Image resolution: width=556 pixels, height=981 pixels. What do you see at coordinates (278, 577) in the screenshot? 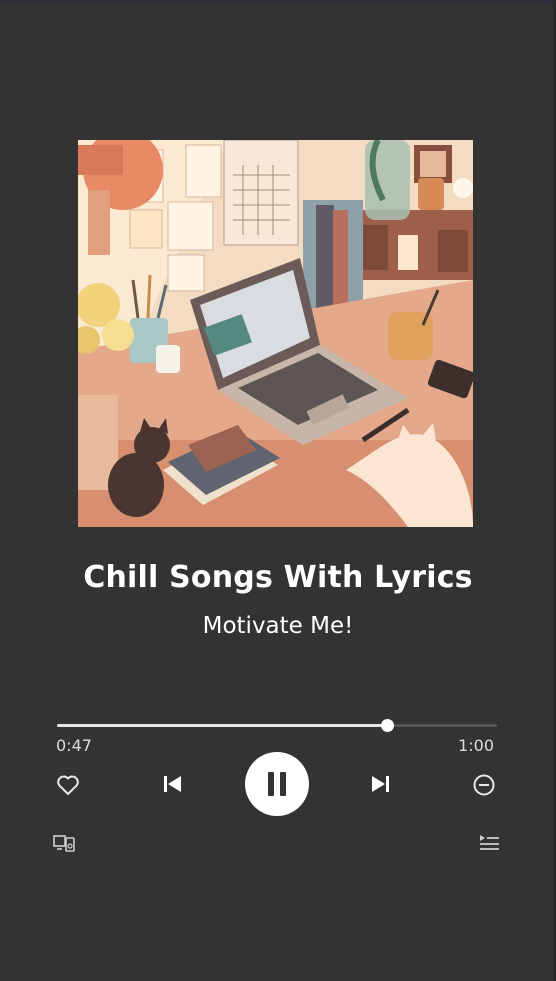
I see `song-title: Chill Songs With Lyrics` at bounding box center [278, 577].